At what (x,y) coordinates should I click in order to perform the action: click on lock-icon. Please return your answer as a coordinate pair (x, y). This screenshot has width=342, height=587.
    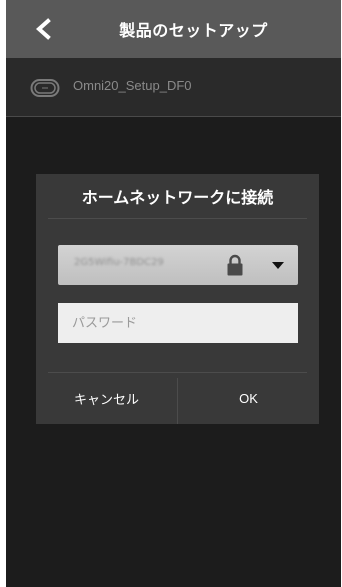
    Looking at the image, I should click on (235, 265).